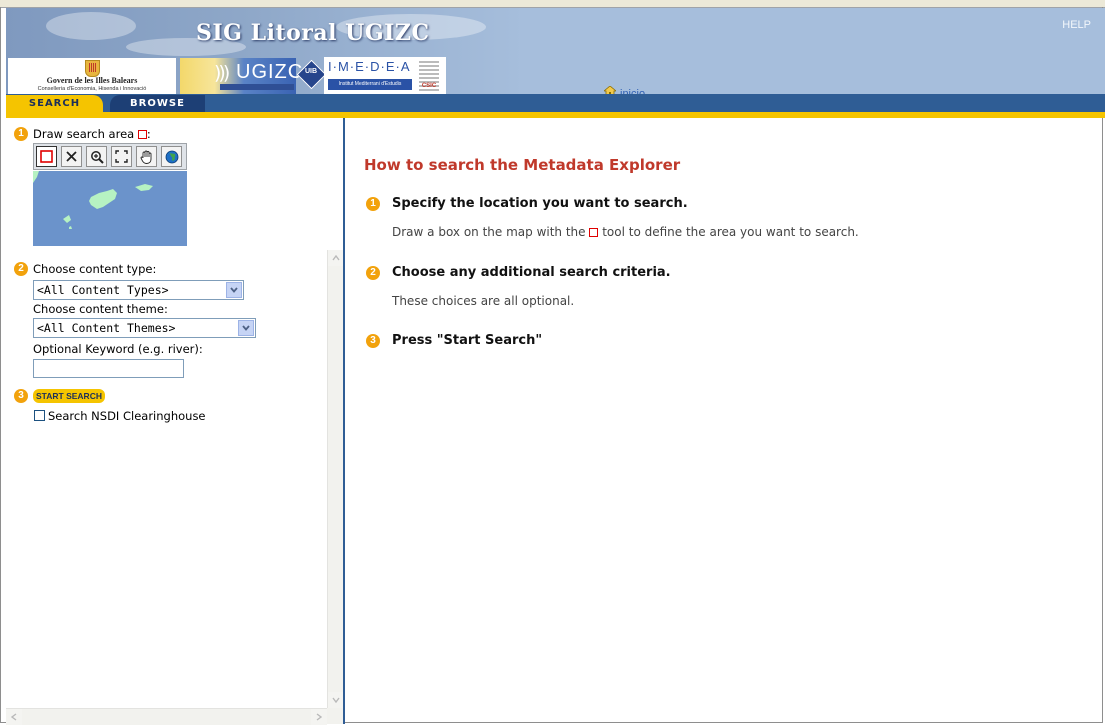  What do you see at coordinates (21, 134) in the screenshot?
I see `step-1-badge: 1` at bounding box center [21, 134].